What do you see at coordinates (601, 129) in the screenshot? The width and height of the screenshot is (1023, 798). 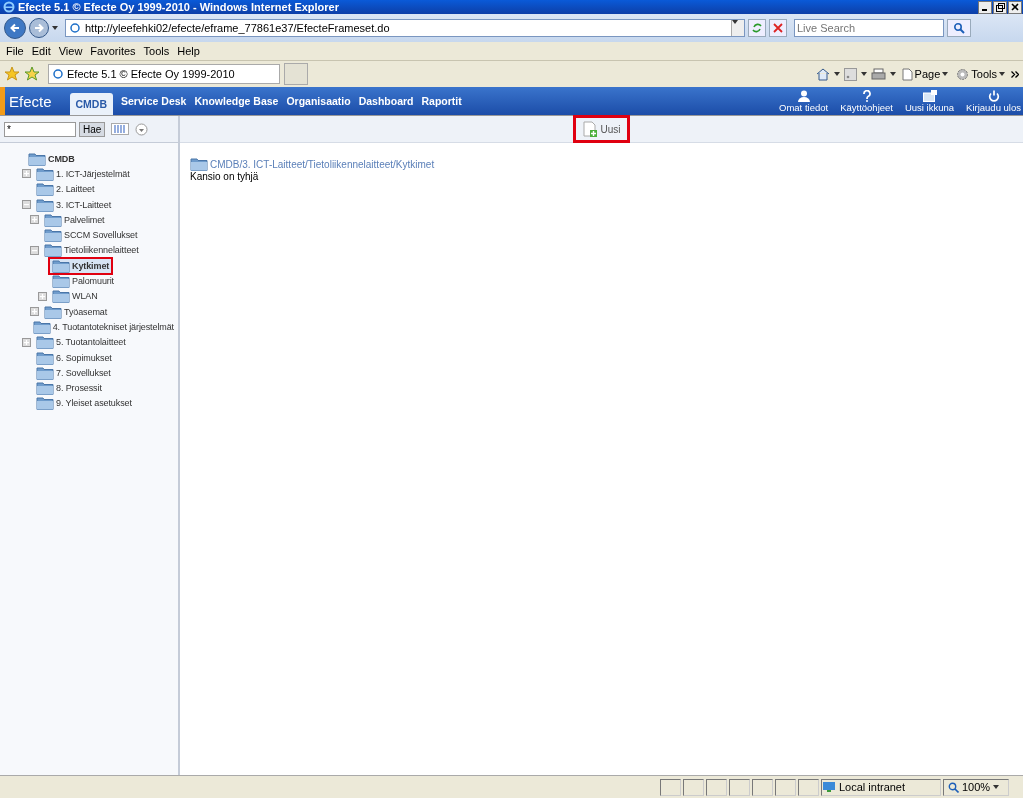 I see `new-button: Uusi` at bounding box center [601, 129].